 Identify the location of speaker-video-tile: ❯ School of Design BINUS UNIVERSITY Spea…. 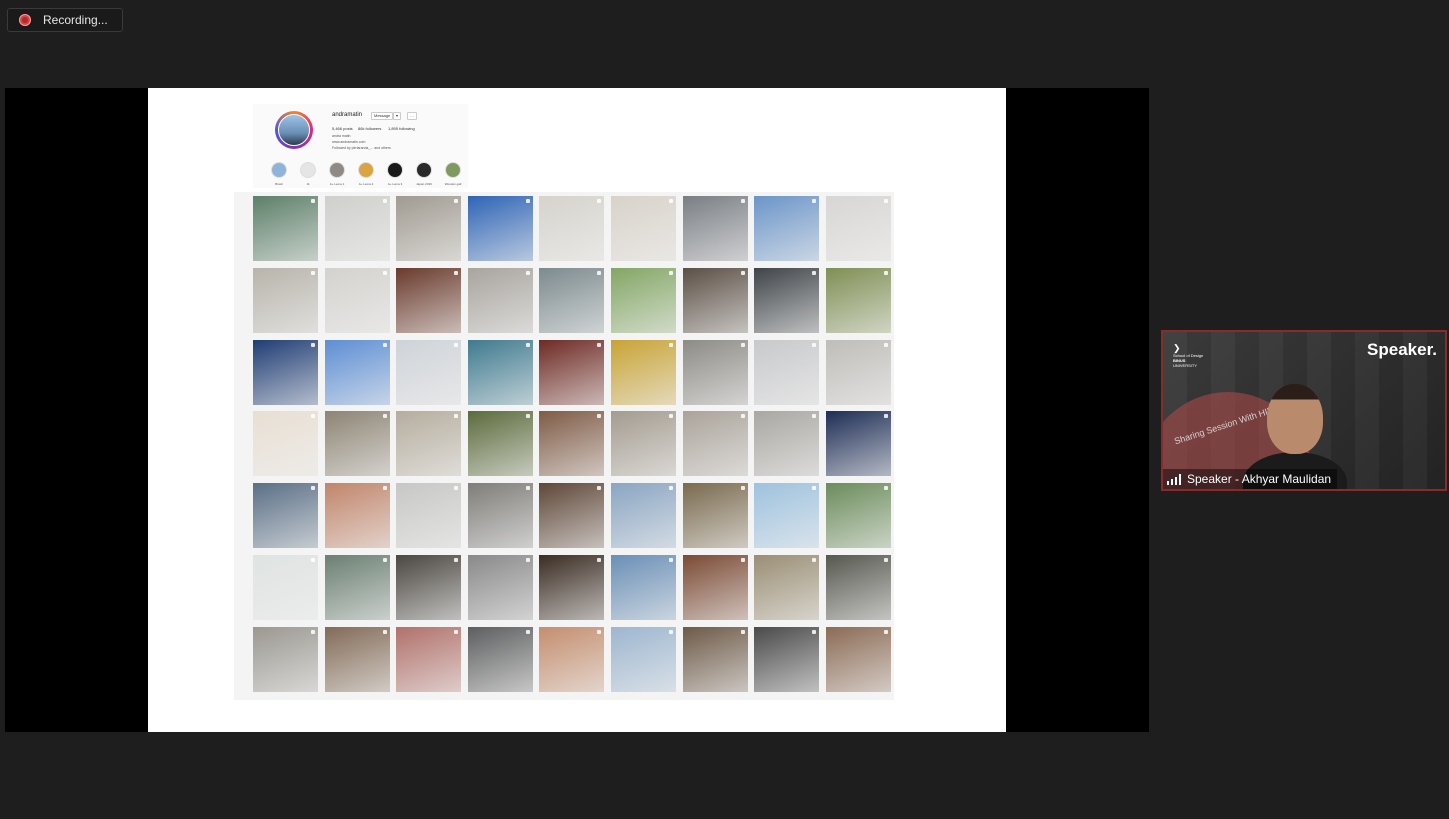
(1304, 410).